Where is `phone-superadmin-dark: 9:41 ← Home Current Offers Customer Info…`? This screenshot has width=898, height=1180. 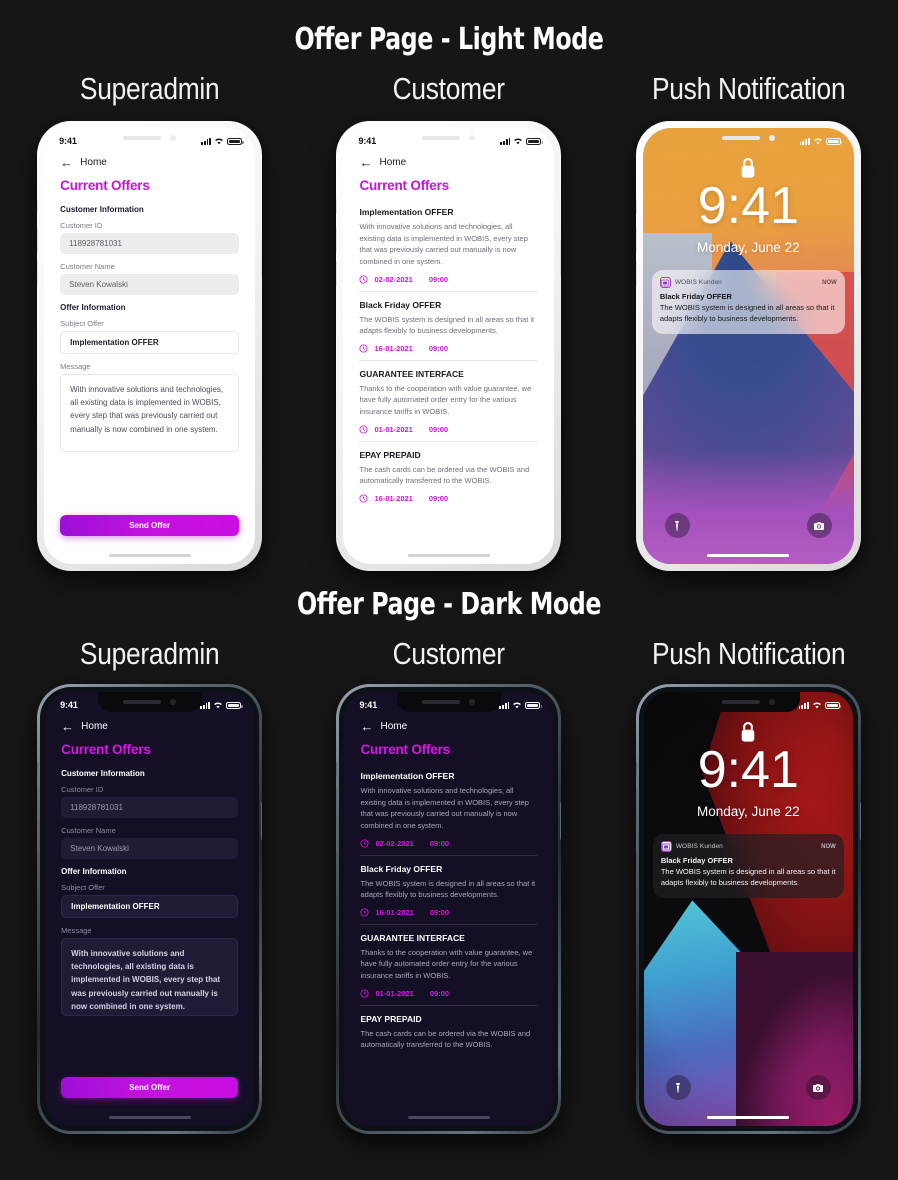 phone-superadmin-dark: 9:41 ← Home Current Offers Customer Info… is located at coordinates (150, 909).